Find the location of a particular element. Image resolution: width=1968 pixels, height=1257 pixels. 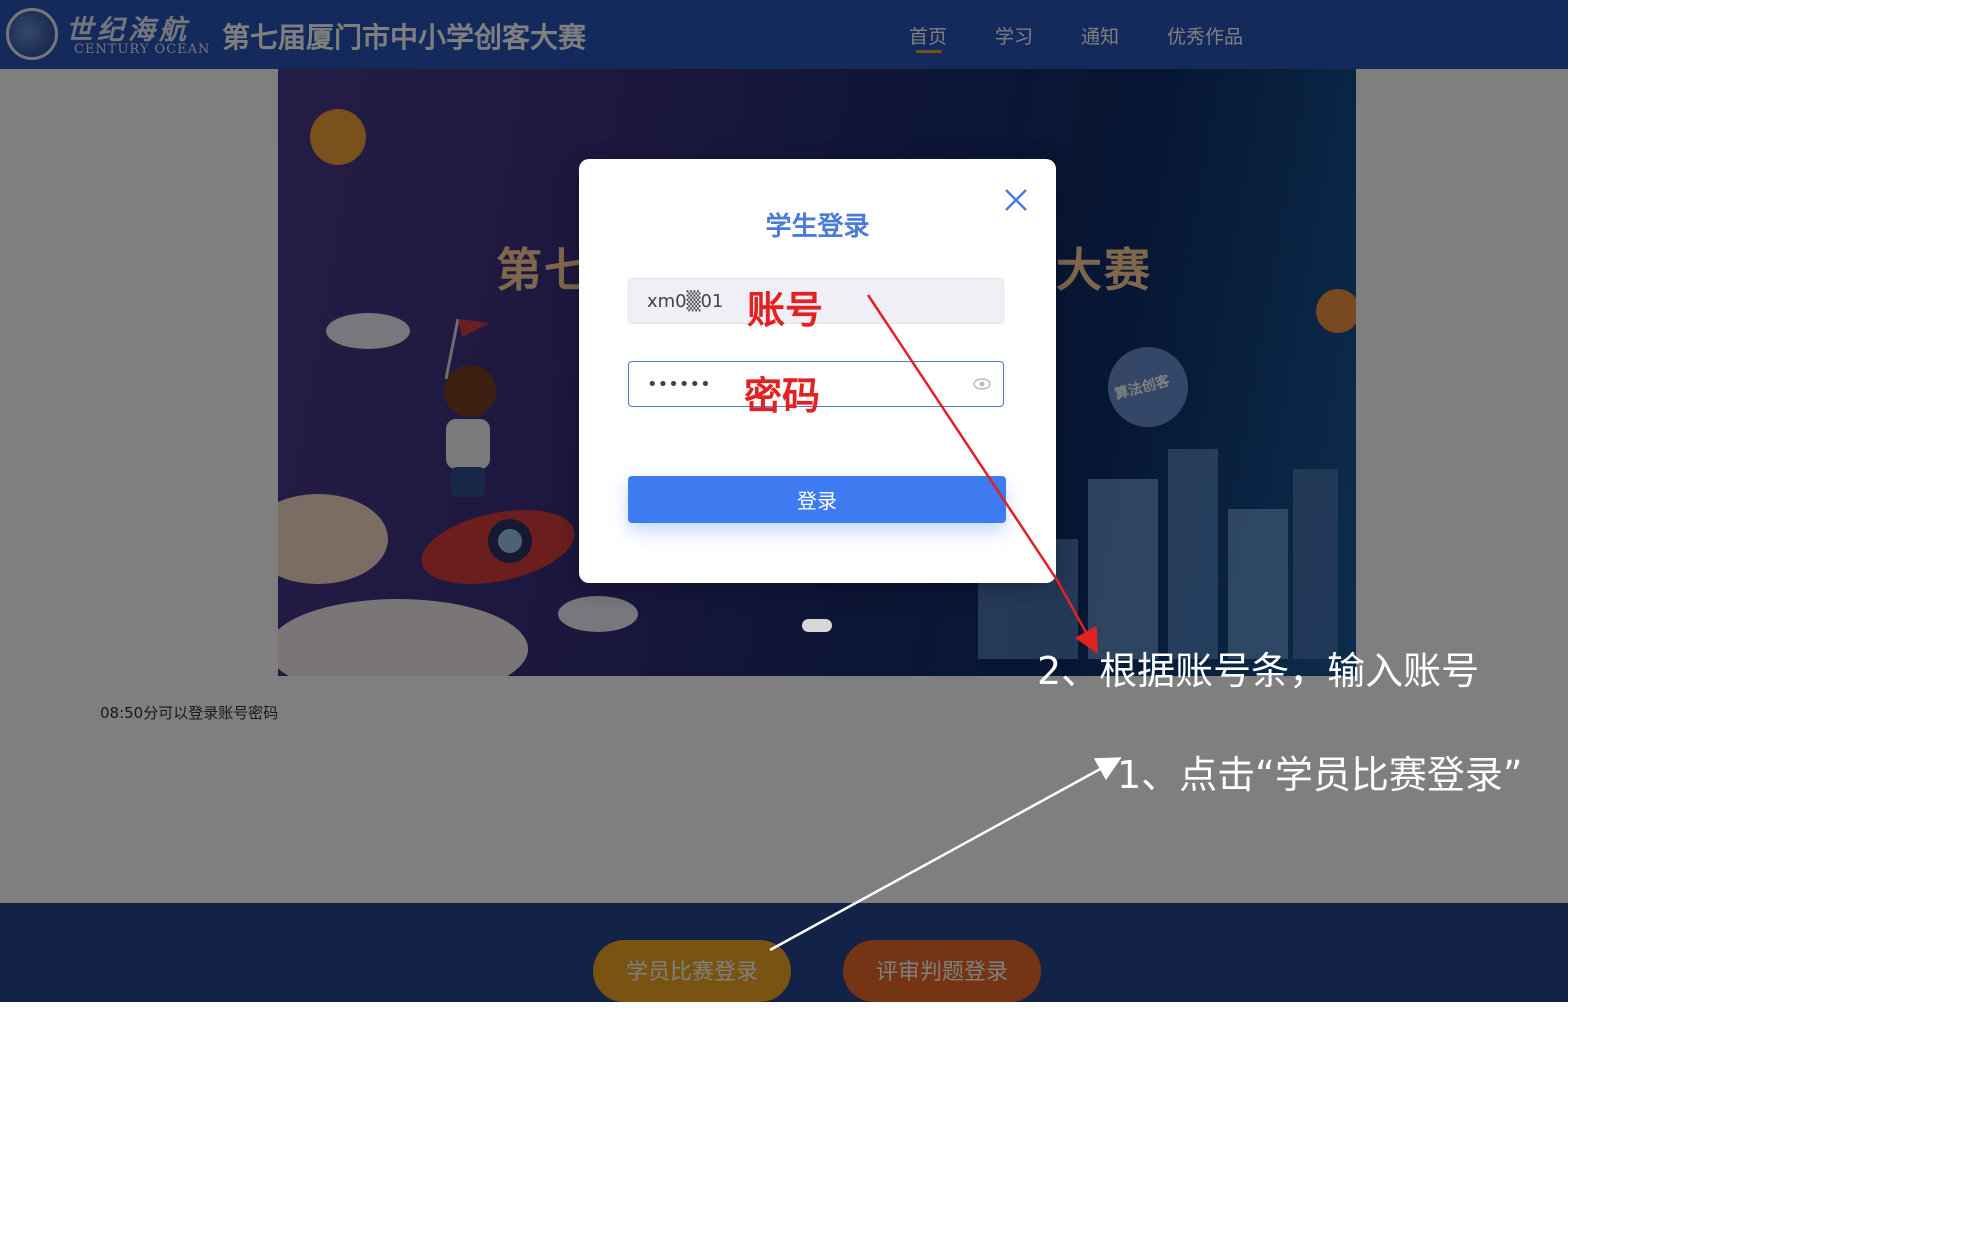

annotation-step-1: 1、点击“学员比赛登录” is located at coordinates (1320, 775).